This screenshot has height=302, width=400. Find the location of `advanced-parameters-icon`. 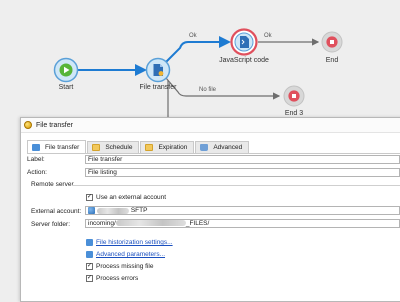

advanced-parameters-icon is located at coordinates (89, 254).